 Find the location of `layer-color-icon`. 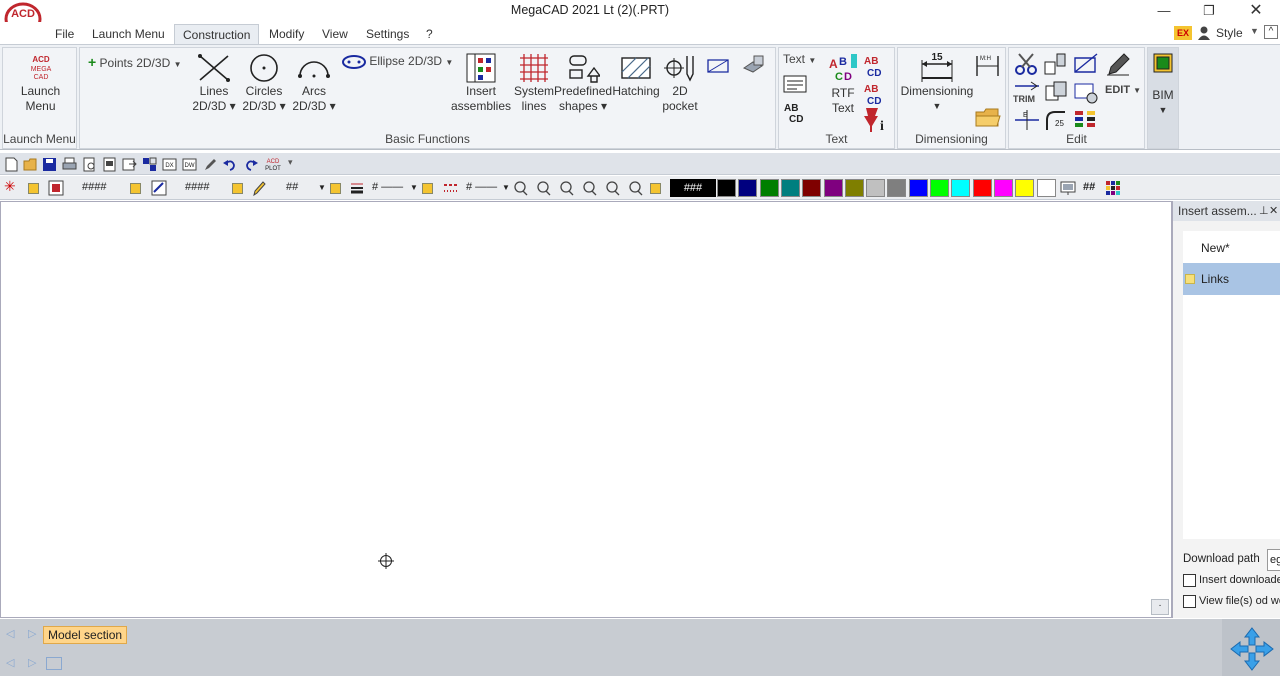

layer-color-icon is located at coordinates (1086, 120).